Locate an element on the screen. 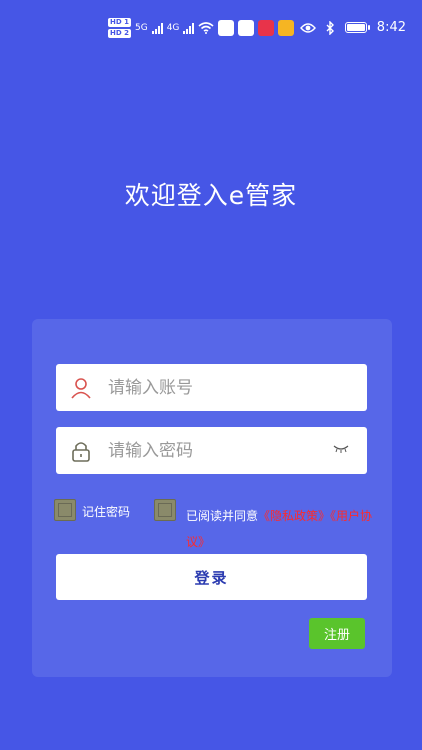  account-input is located at coordinates (213, 387).